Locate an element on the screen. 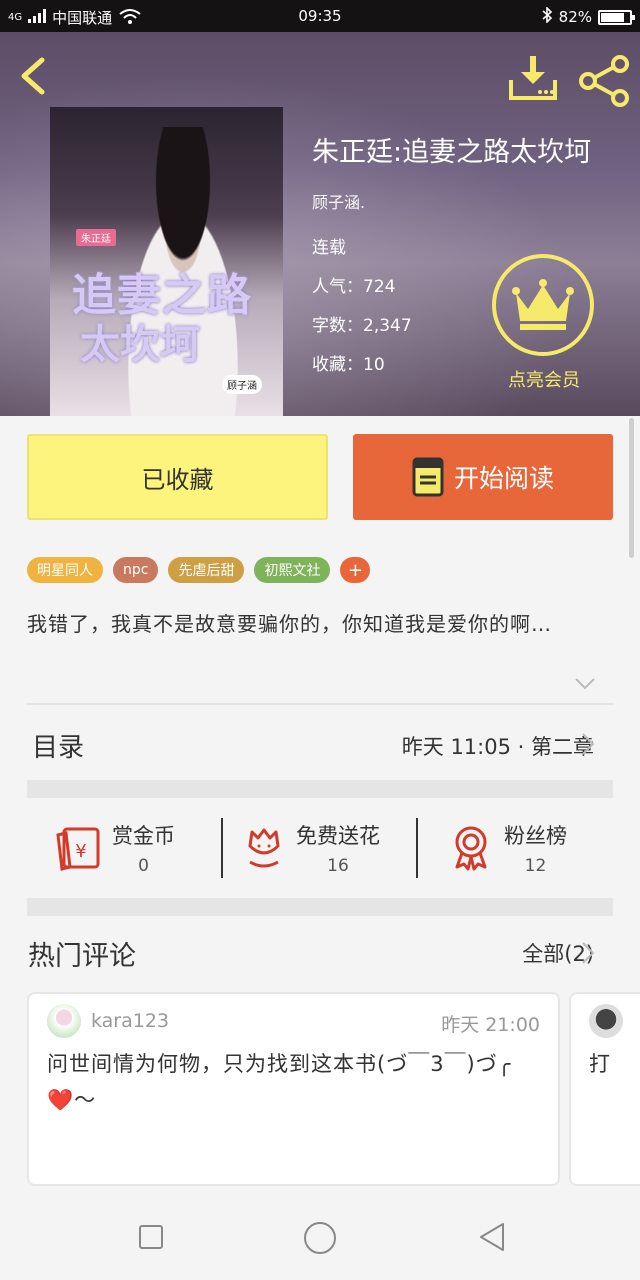 This screenshot has width=640, height=1280. stat-label: 粉丝榜 is located at coordinates (535, 836).